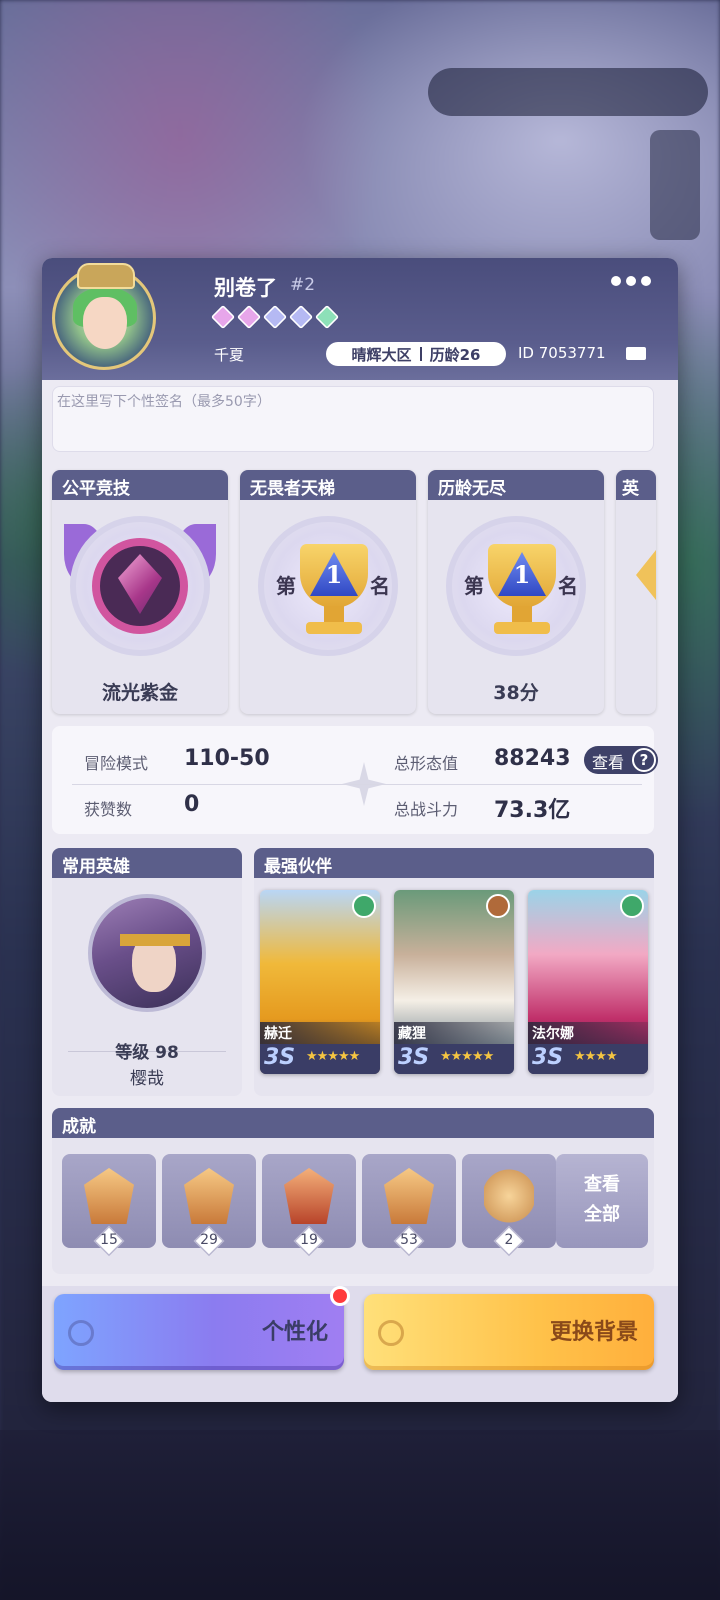 The height and width of the screenshot is (1600, 720). What do you see at coordinates (426, 763) in the screenshot?
I see `form-label: 总形态值` at bounding box center [426, 763].